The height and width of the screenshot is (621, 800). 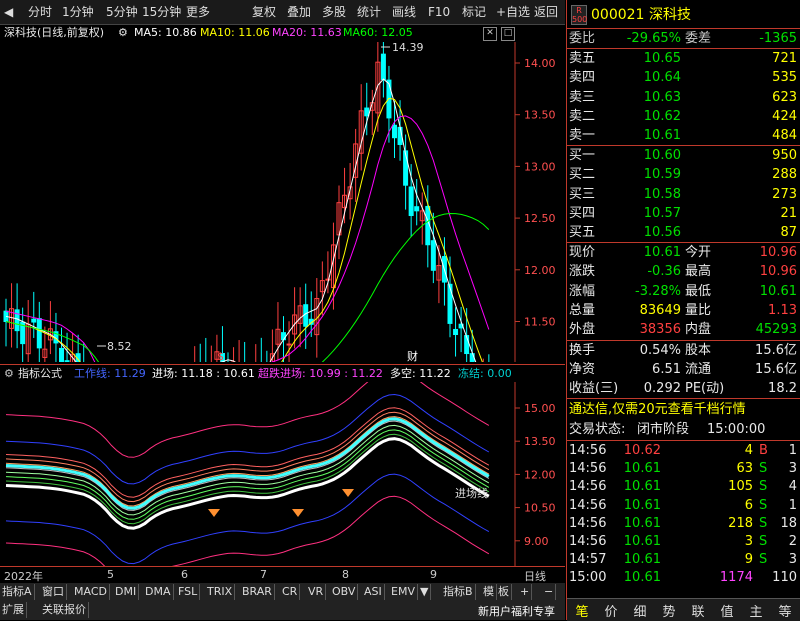 I want to click on tab-emv: EMV, so click(x=403, y=592).